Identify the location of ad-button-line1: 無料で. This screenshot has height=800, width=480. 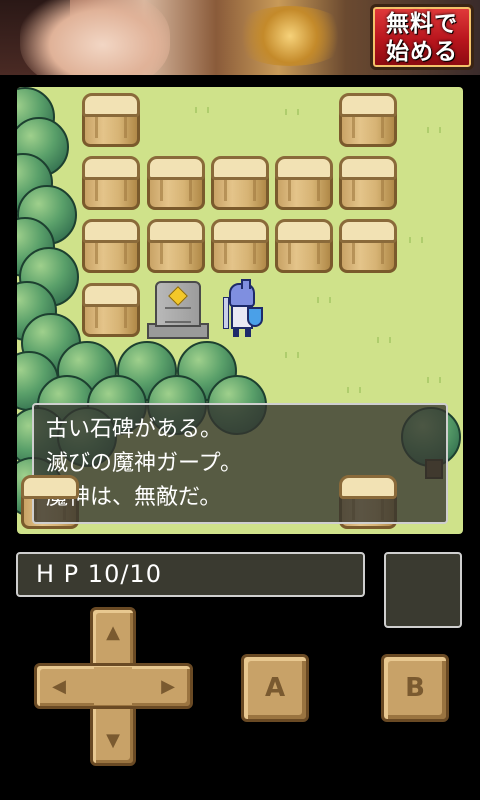
(422, 24).